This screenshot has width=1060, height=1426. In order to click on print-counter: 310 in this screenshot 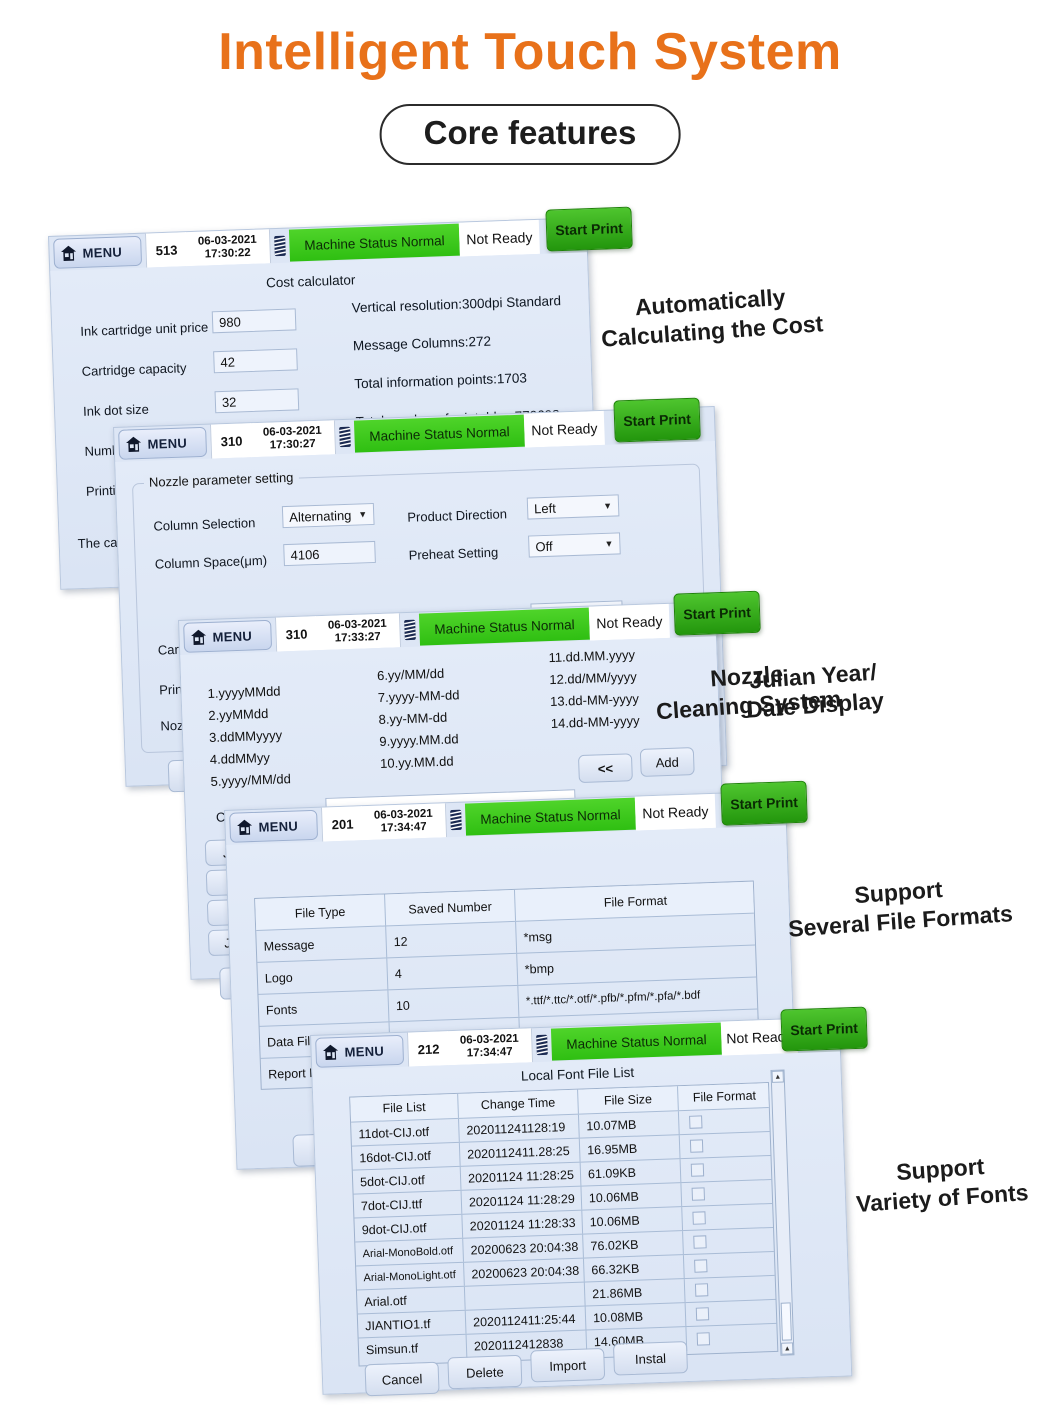, I will do `click(296, 634)`.